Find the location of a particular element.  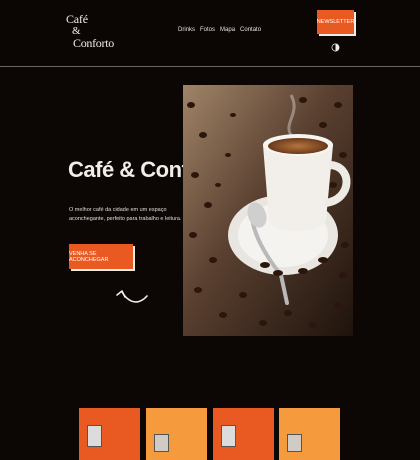

logo-line-2: Conforto is located at coordinates (93, 43).